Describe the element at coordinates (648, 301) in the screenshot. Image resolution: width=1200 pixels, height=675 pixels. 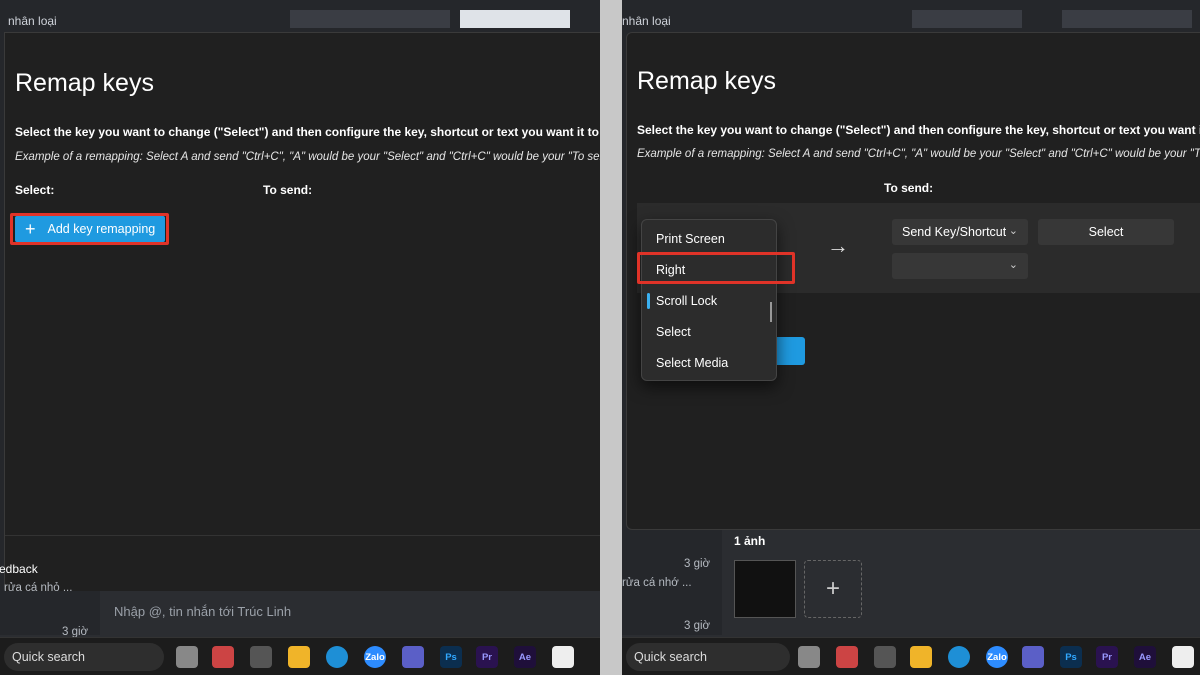
I see `selection-indicator` at that location.